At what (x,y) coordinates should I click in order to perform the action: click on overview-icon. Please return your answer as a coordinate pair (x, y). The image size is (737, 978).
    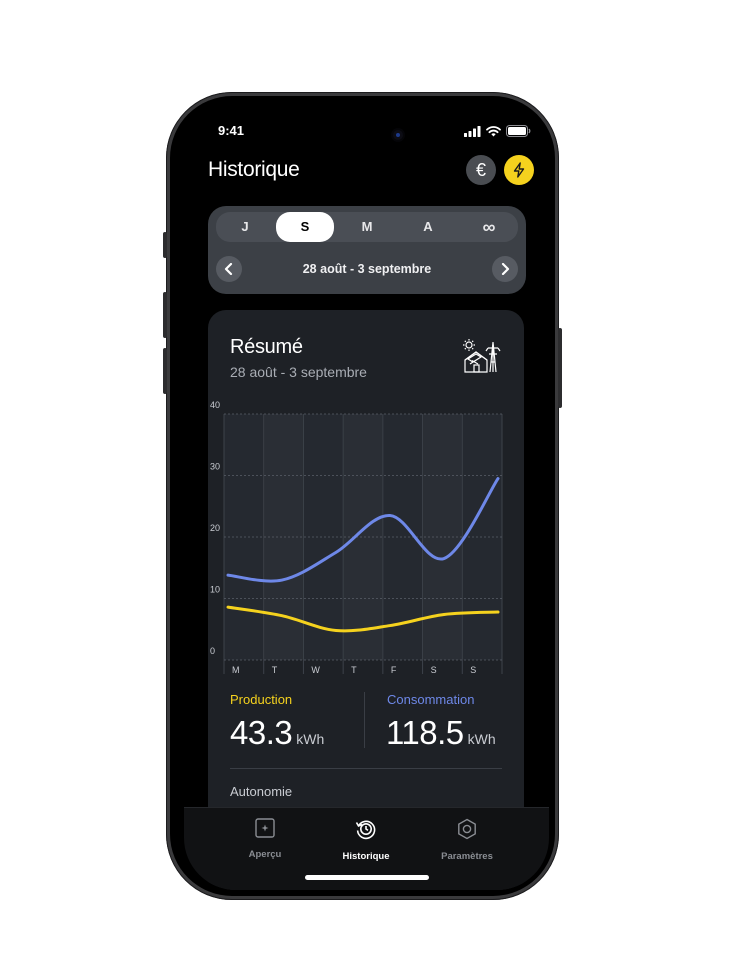
    Looking at the image, I should click on (265, 828).